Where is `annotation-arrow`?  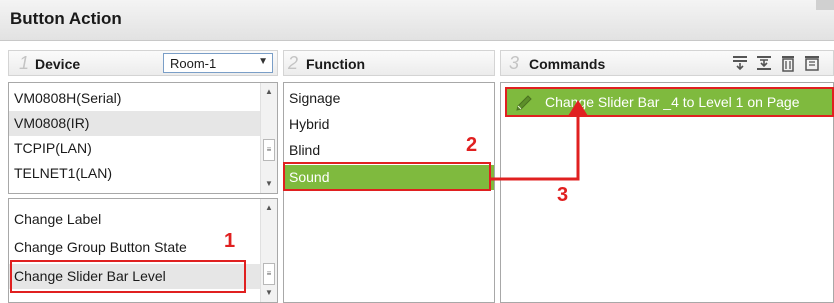 annotation-arrow is located at coordinates (539, 140).